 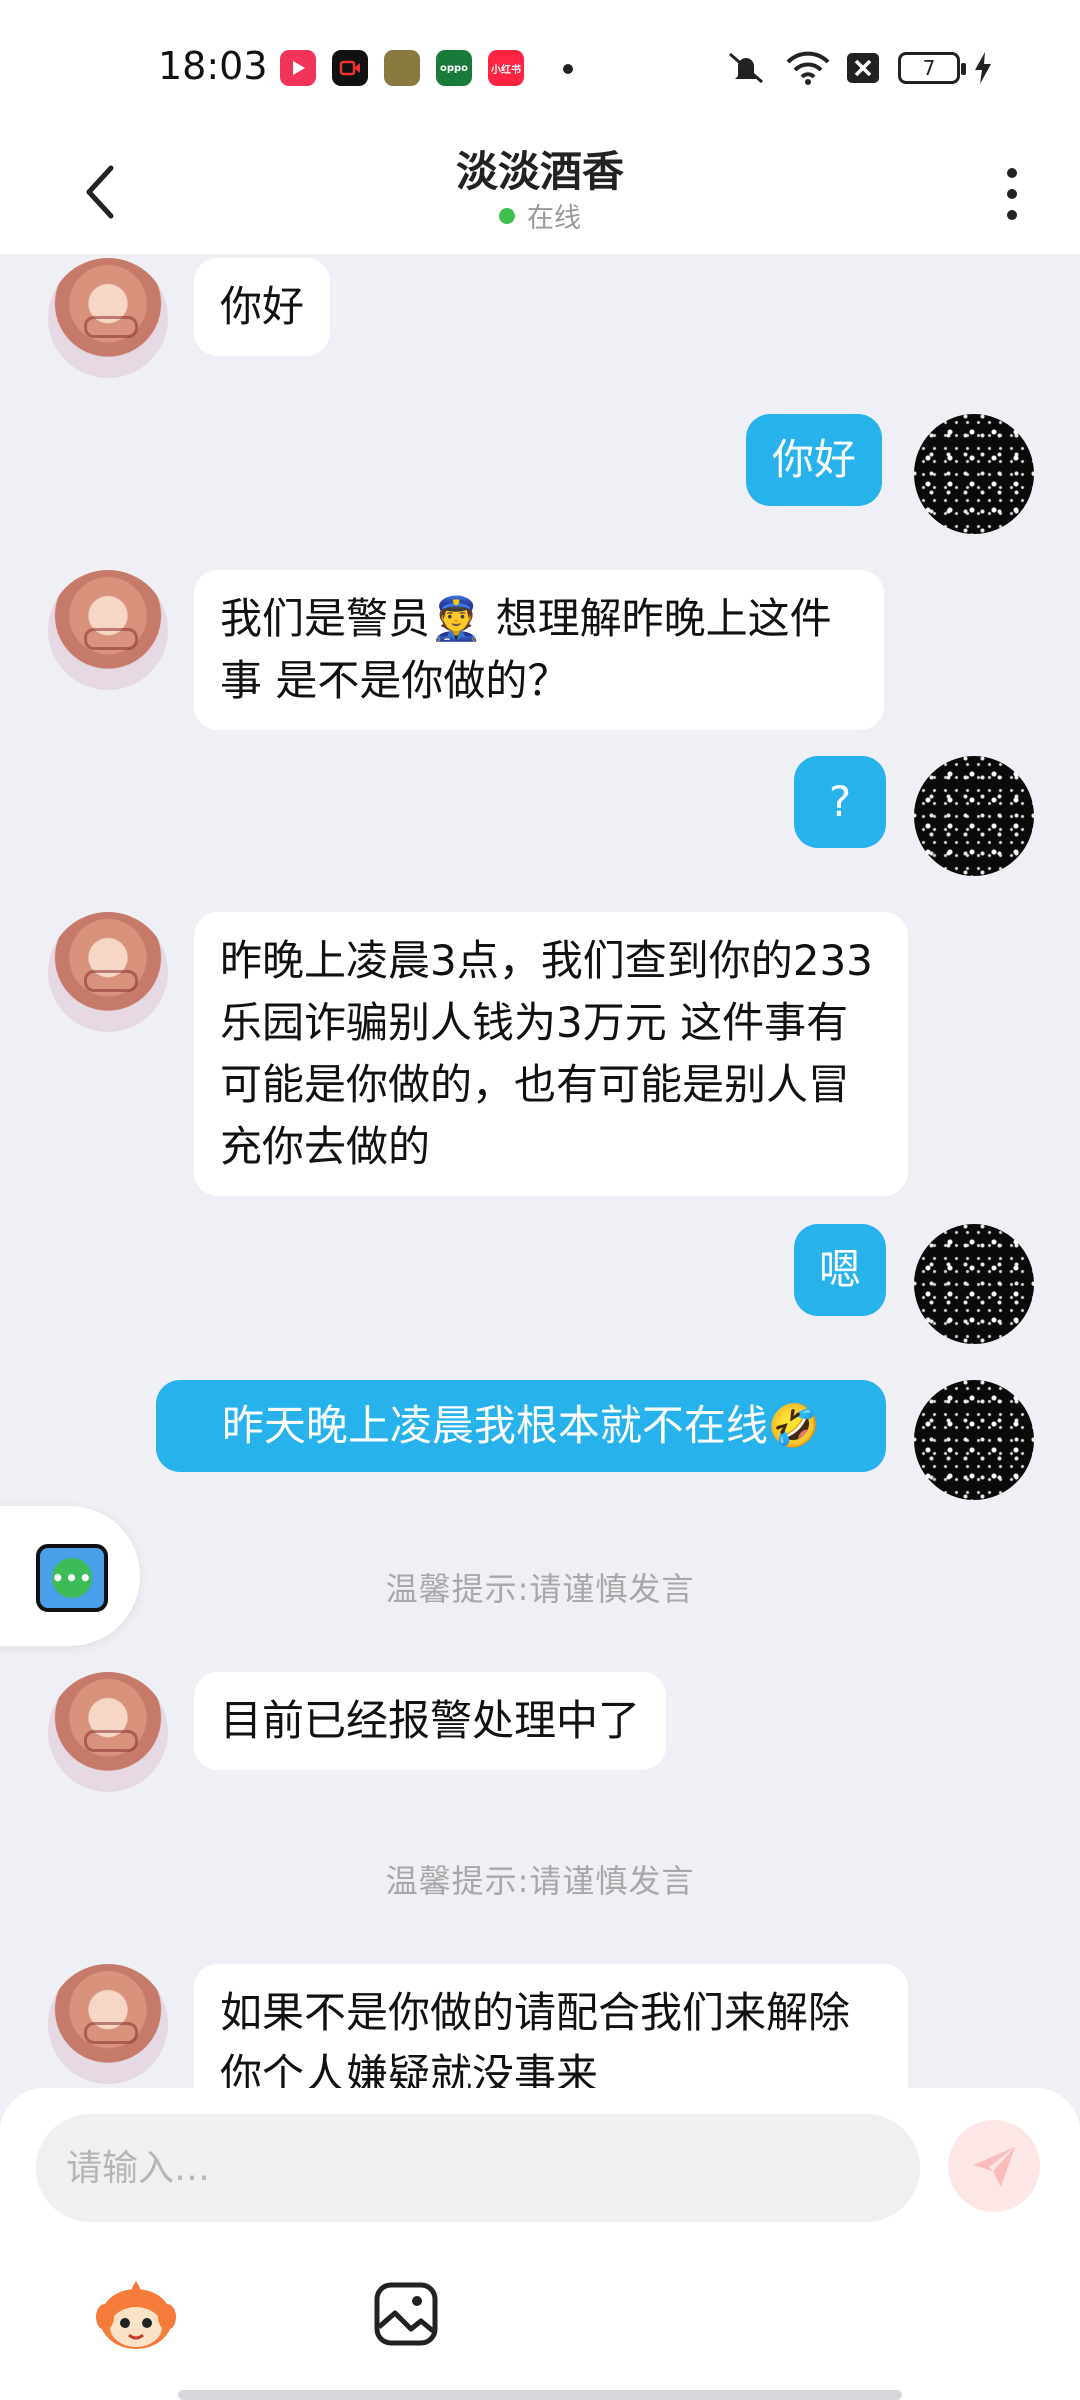 What do you see at coordinates (402, 68) in the screenshot?
I see `game-app-icon` at bounding box center [402, 68].